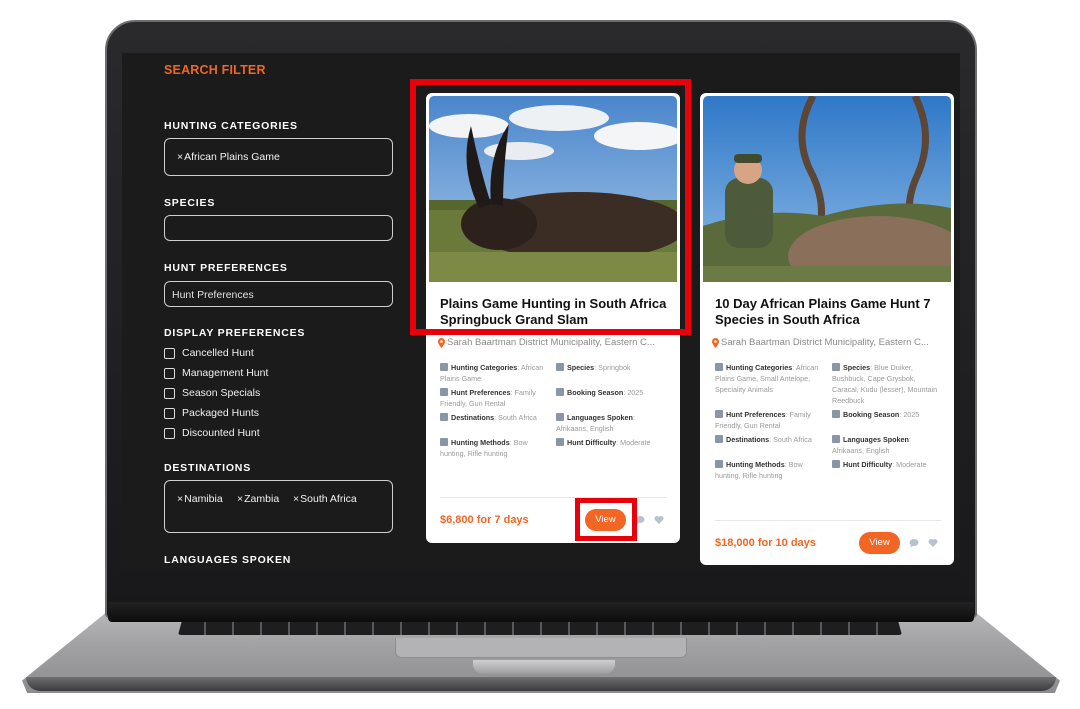 This screenshot has height=709, width=1080. Describe the element at coordinates (212, 393) in the screenshot. I see `checkbox-season-specials: Season Specials` at that location.